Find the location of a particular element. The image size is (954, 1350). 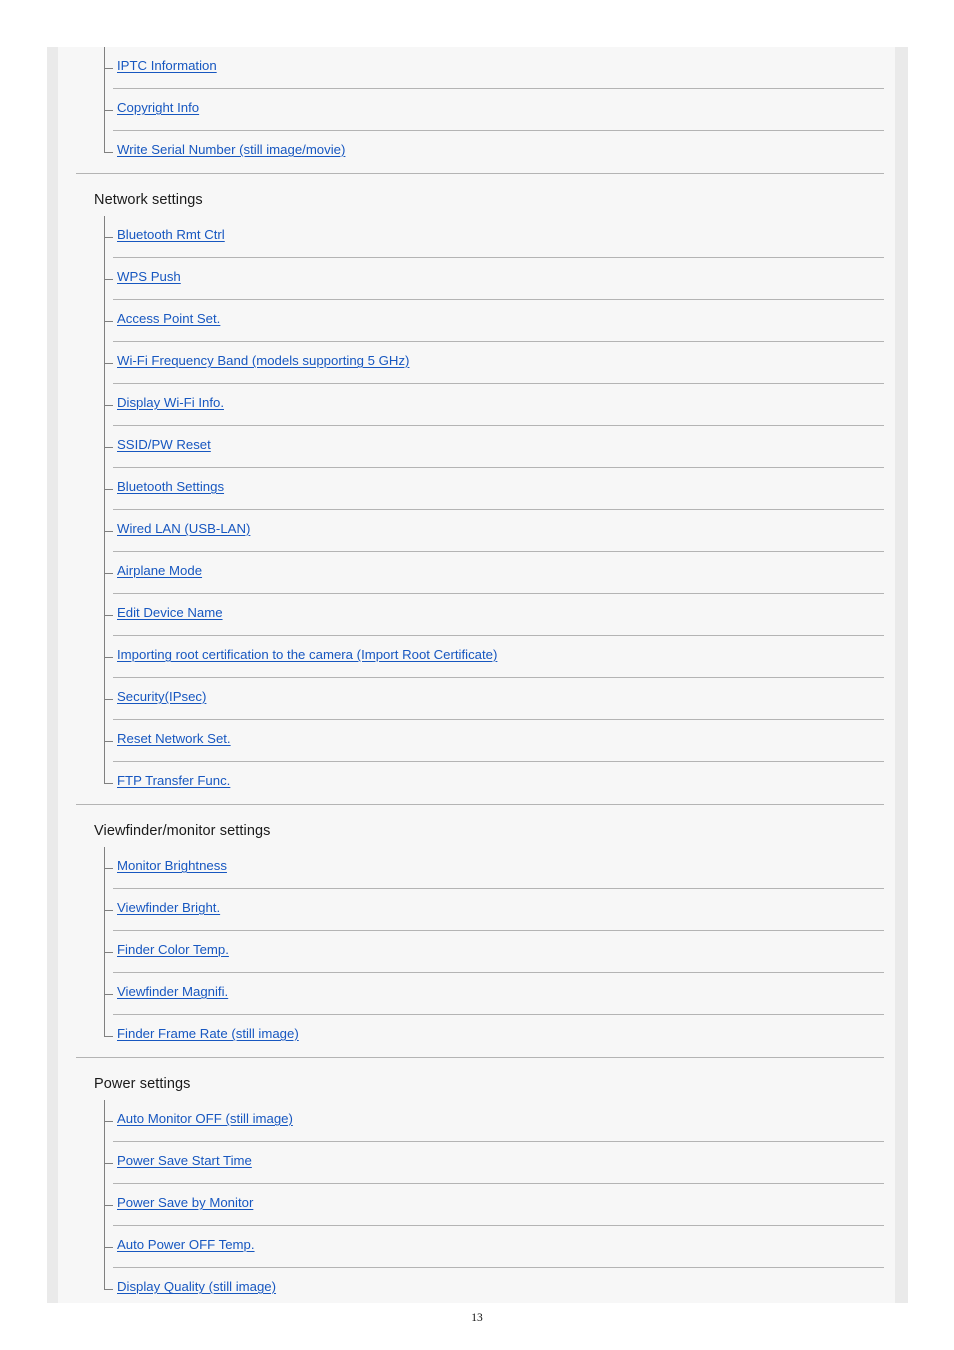

page-gutter-left is located at coordinates (52, 675).